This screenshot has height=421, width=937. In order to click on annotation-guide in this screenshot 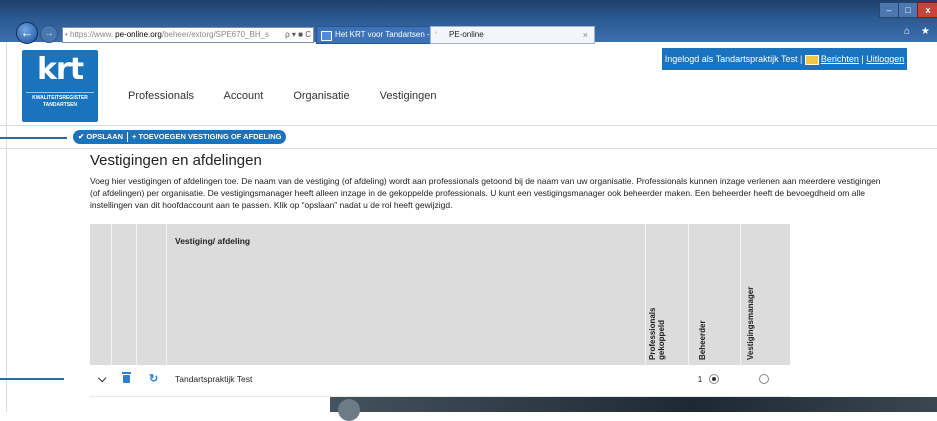, I will do `click(6, 227)`.